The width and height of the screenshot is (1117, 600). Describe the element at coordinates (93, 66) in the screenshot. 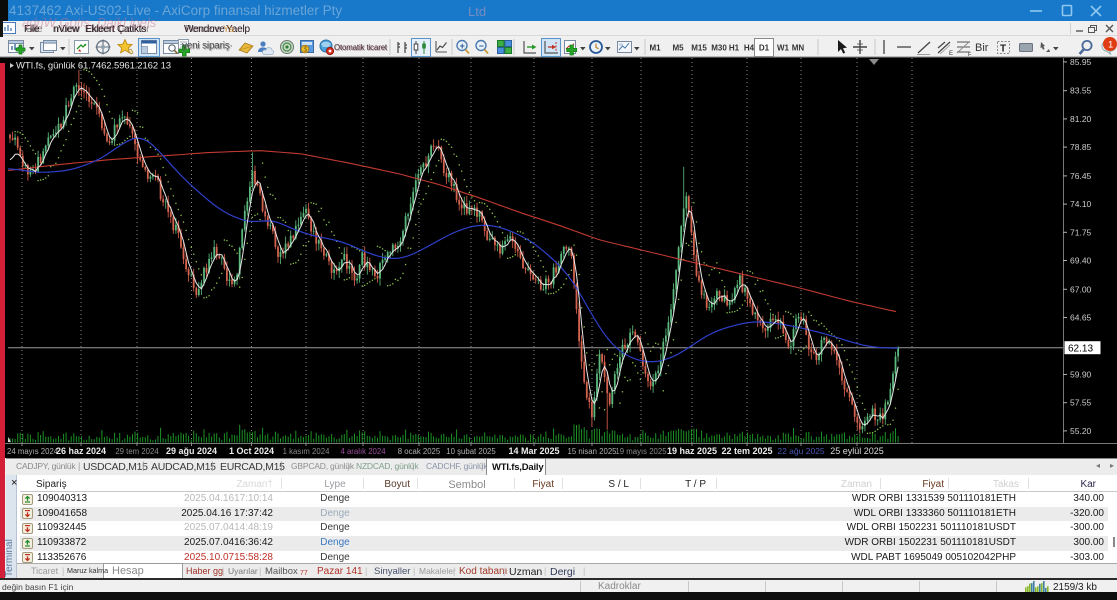

I see `svg-text:WTI.fs, günlük 61.7462.5961.21: WTI.fs, günlük 61.7462.5961.2162 13` at that location.